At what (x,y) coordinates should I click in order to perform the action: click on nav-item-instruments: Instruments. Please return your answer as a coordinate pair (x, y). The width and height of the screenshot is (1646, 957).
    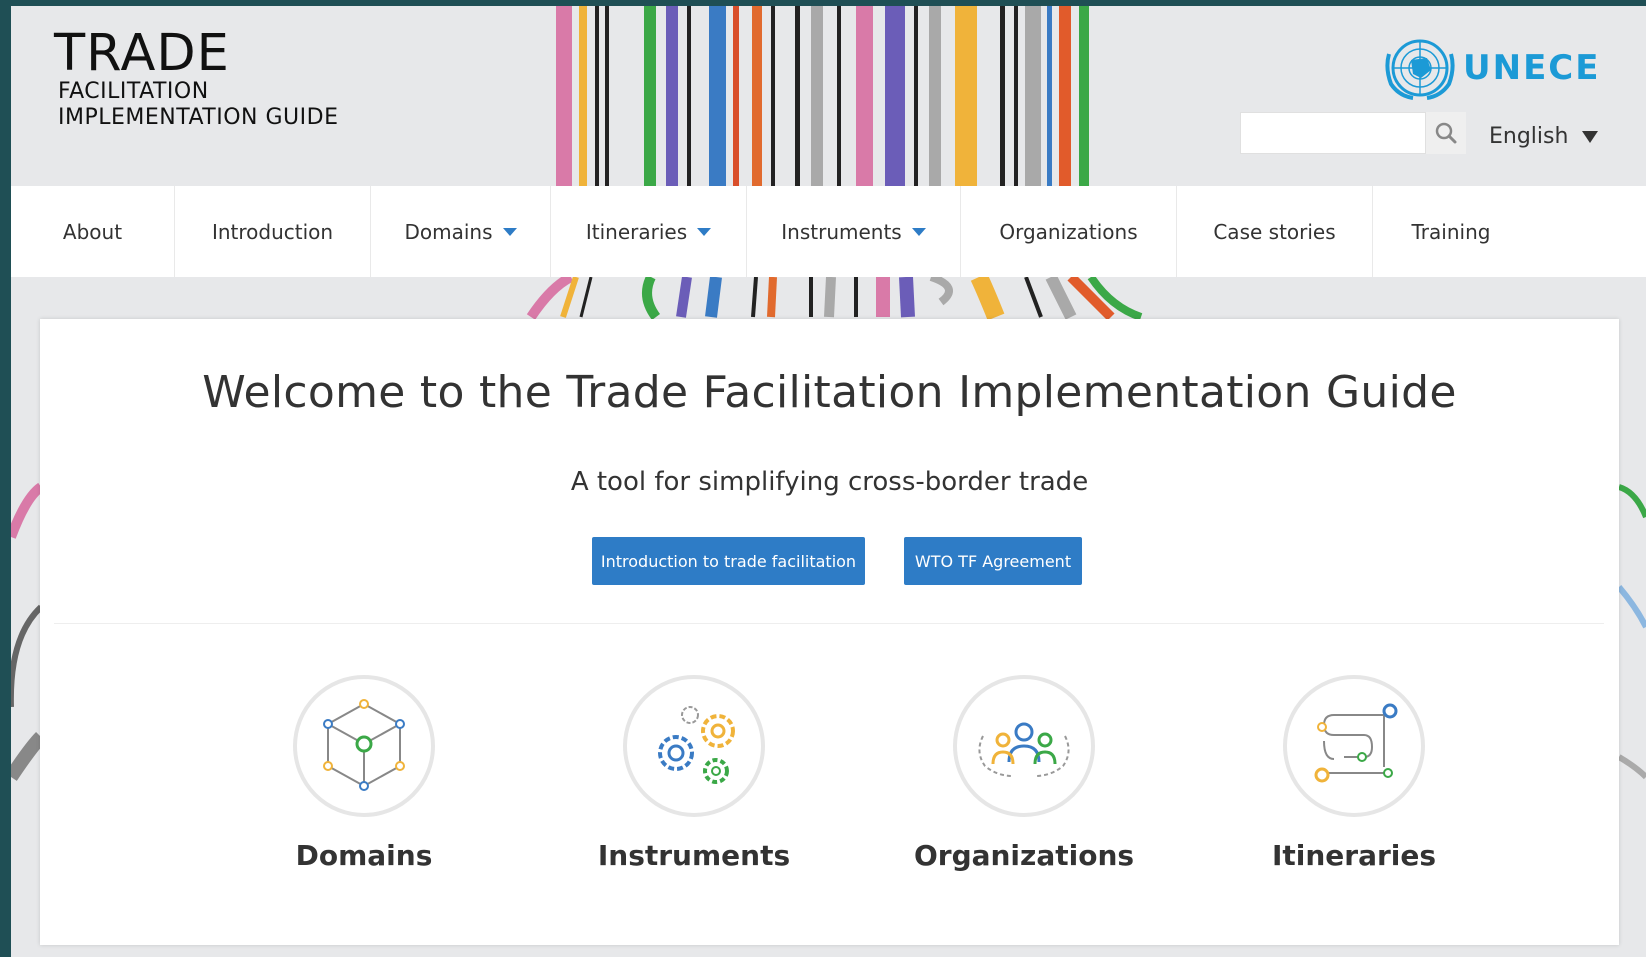
    Looking at the image, I should click on (854, 231).